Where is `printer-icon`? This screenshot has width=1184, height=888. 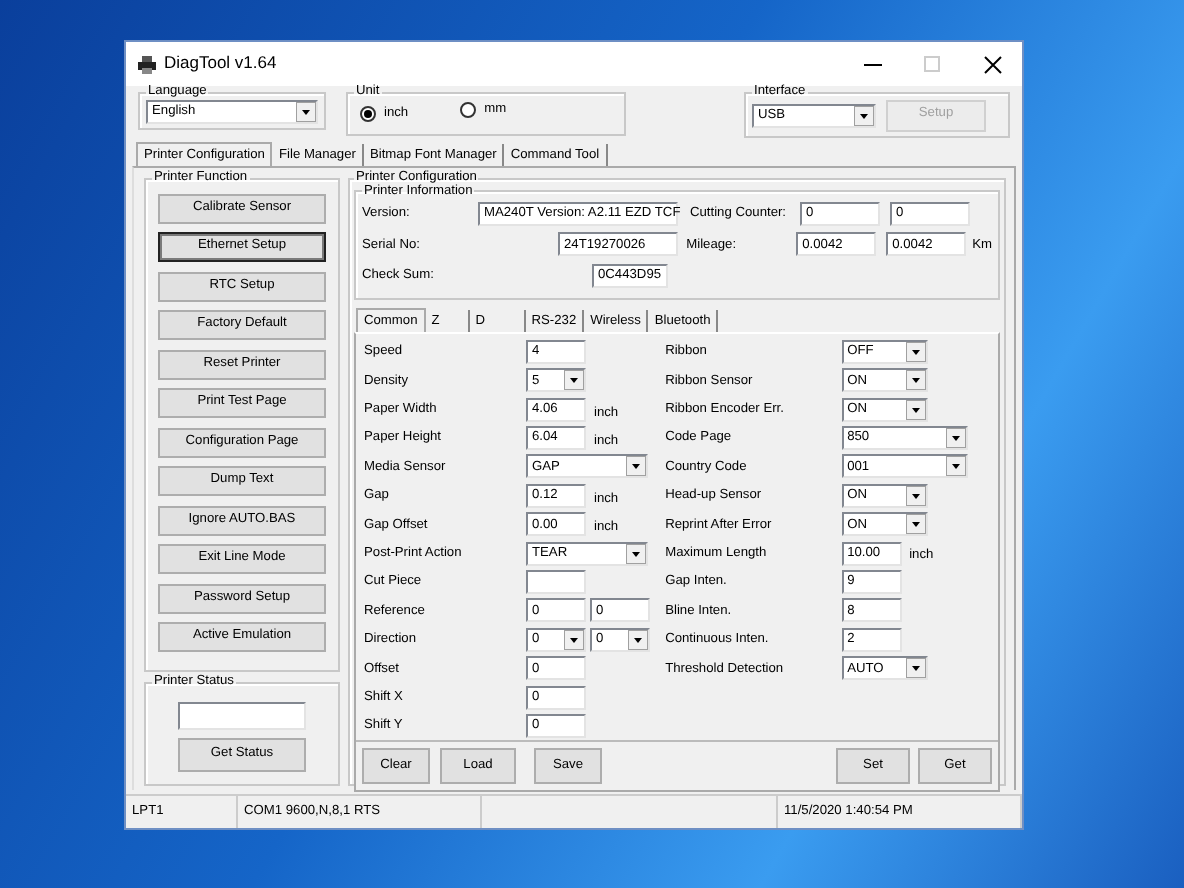
printer-icon is located at coordinates (147, 64).